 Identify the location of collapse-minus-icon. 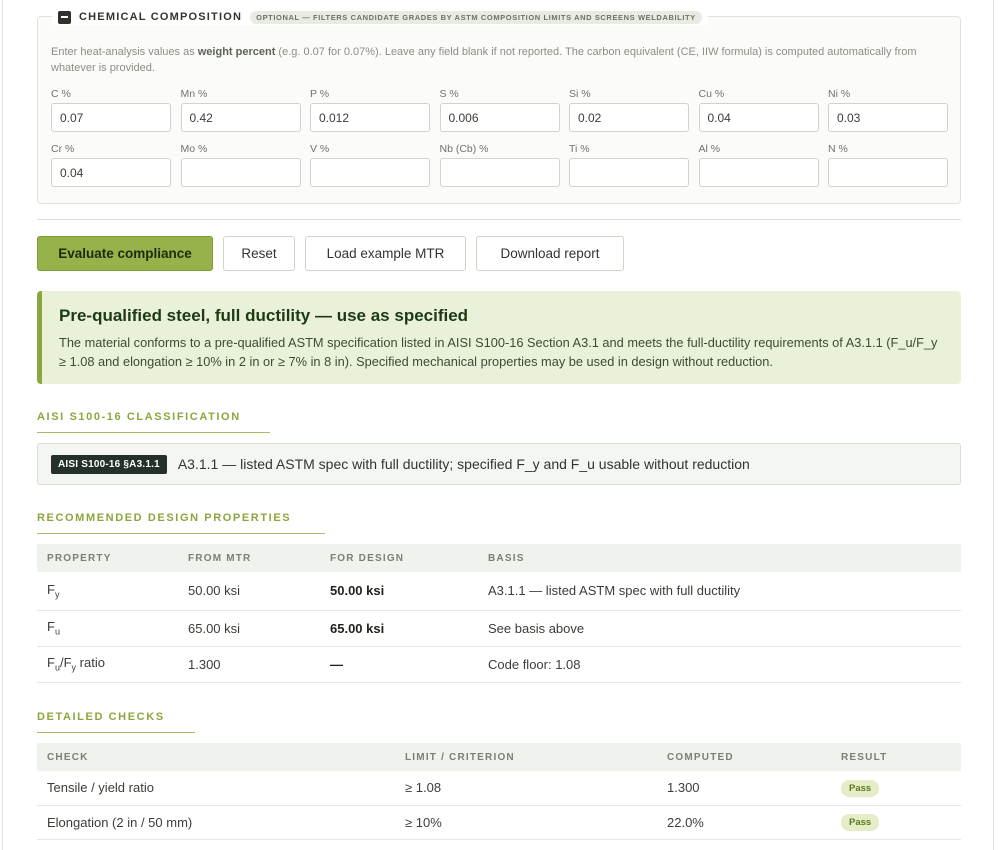
(64, 17).